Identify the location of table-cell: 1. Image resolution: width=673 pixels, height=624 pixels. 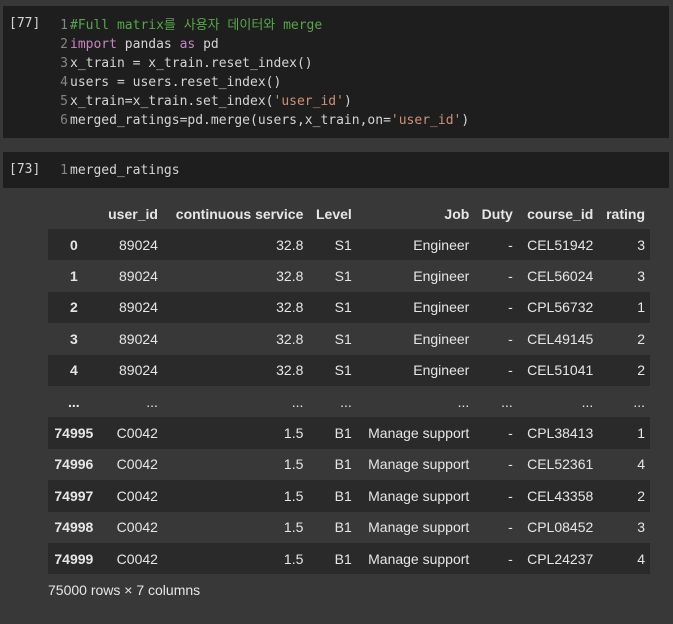
(641, 433).